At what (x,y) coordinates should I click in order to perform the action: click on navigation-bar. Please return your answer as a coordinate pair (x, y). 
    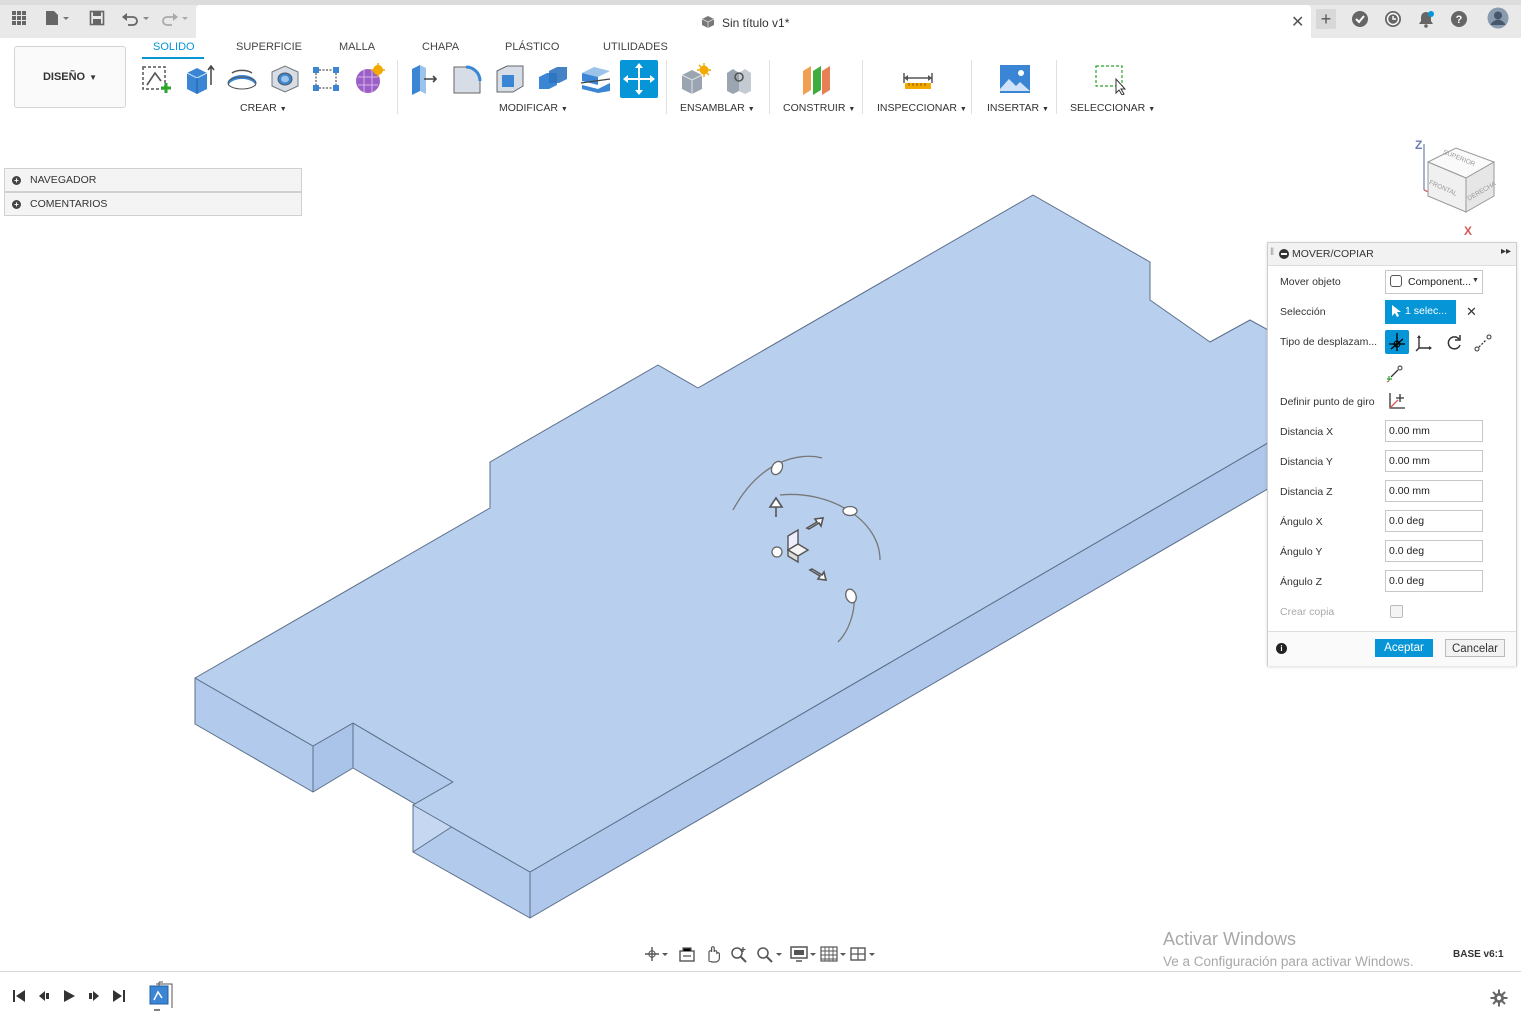
    Looking at the image, I should click on (760, 954).